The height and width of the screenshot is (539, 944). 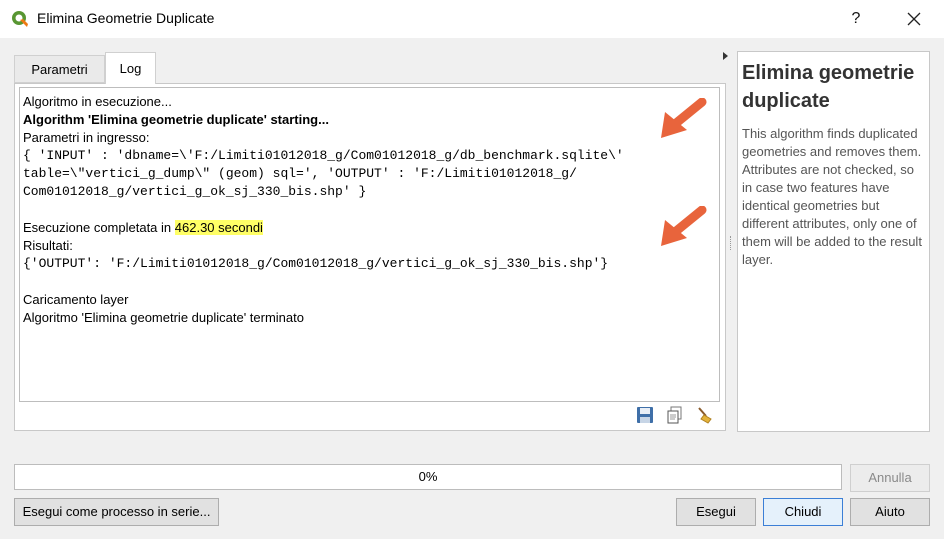 What do you see at coordinates (99, 227) in the screenshot?
I see `log-completed-label: Esecuzione completata in` at bounding box center [99, 227].